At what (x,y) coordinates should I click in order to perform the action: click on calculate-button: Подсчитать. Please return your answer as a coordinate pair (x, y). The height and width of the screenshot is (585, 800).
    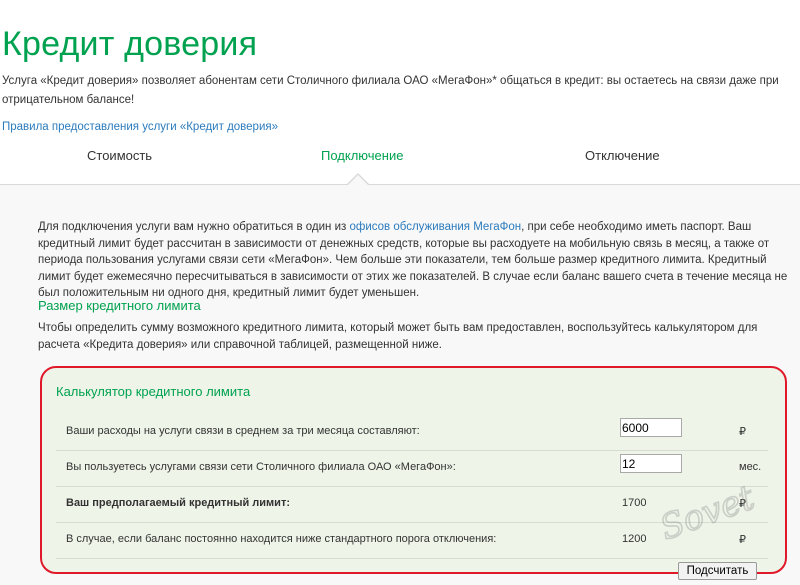
    Looking at the image, I should click on (717, 571).